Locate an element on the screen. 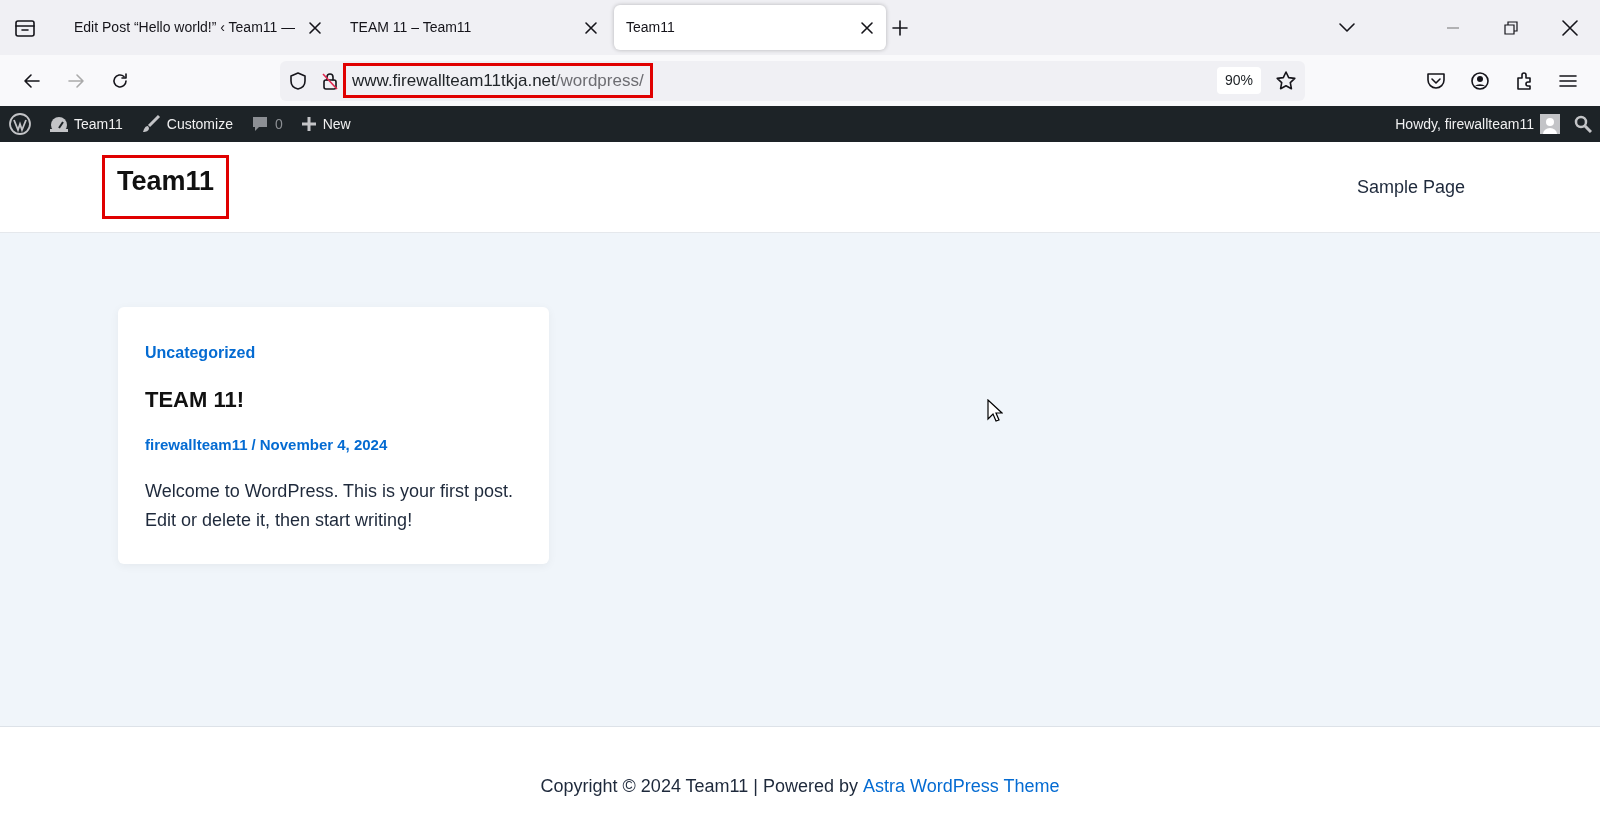  reload-icon is located at coordinates (120, 80).